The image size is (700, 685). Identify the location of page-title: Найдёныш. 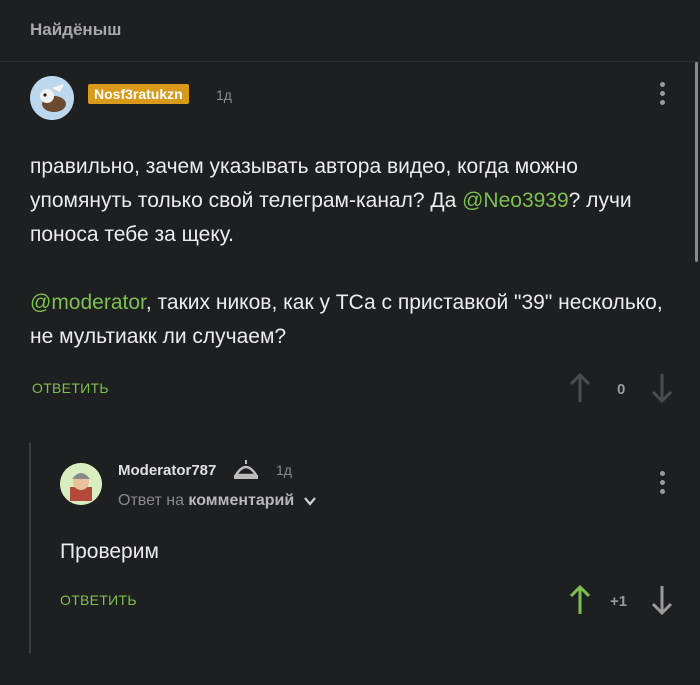
(76, 29).